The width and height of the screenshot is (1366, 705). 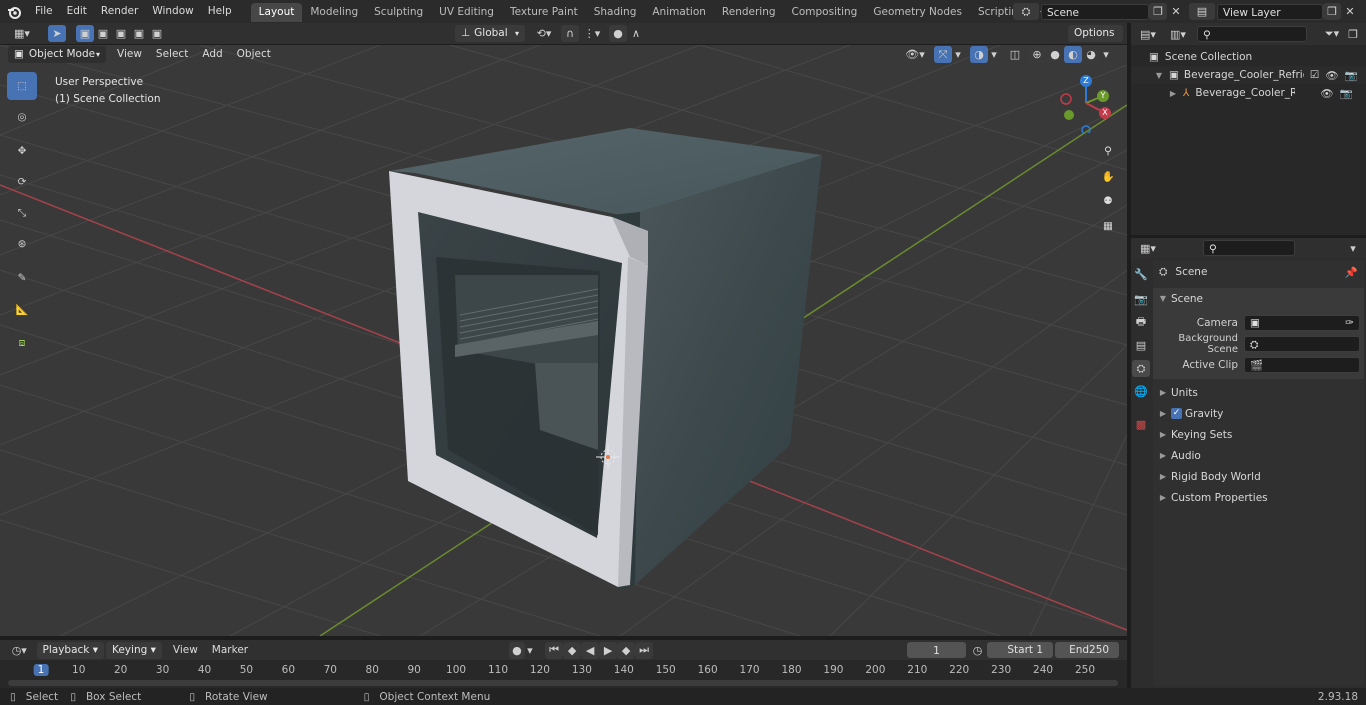 I want to click on world-tab-icon: 🌐, so click(x=1141, y=391).